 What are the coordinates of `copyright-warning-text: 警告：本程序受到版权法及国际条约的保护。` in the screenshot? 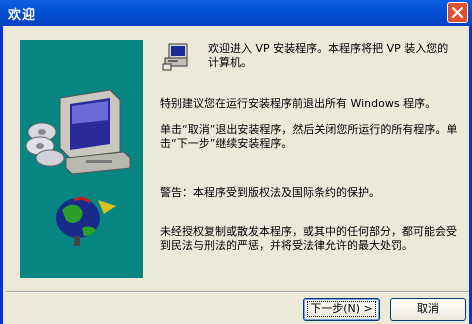 It's located at (270, 192).